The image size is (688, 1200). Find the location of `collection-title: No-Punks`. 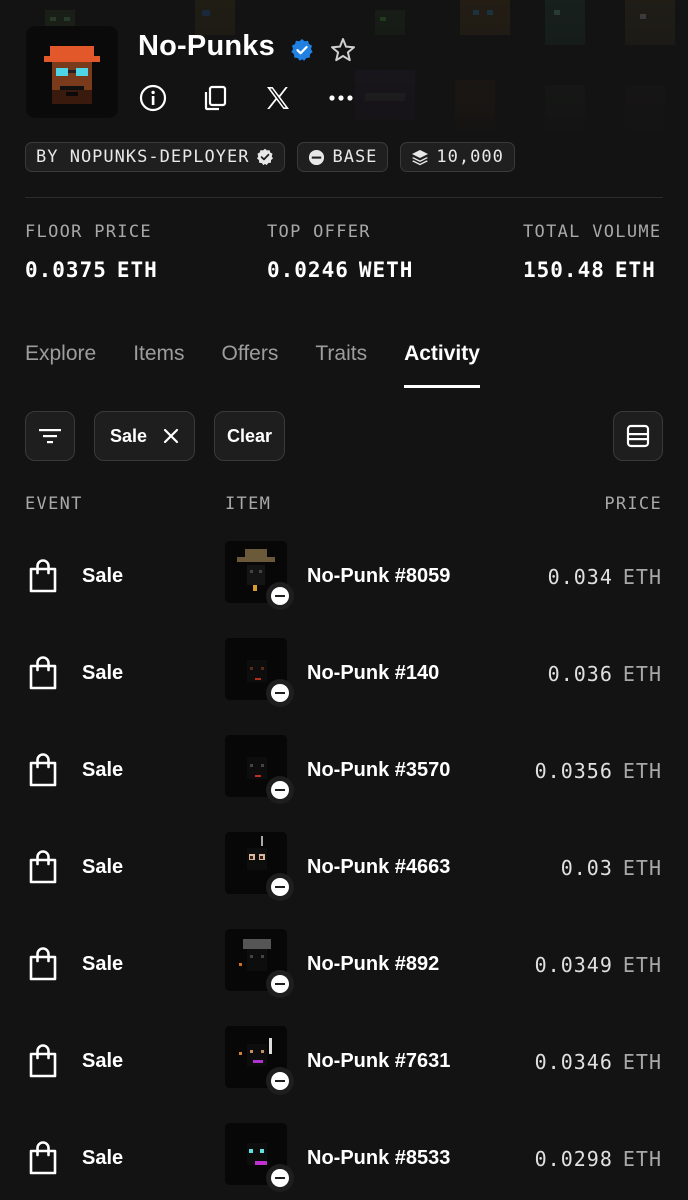

collection-title: No-Punks is located at coordinates (206, 46).